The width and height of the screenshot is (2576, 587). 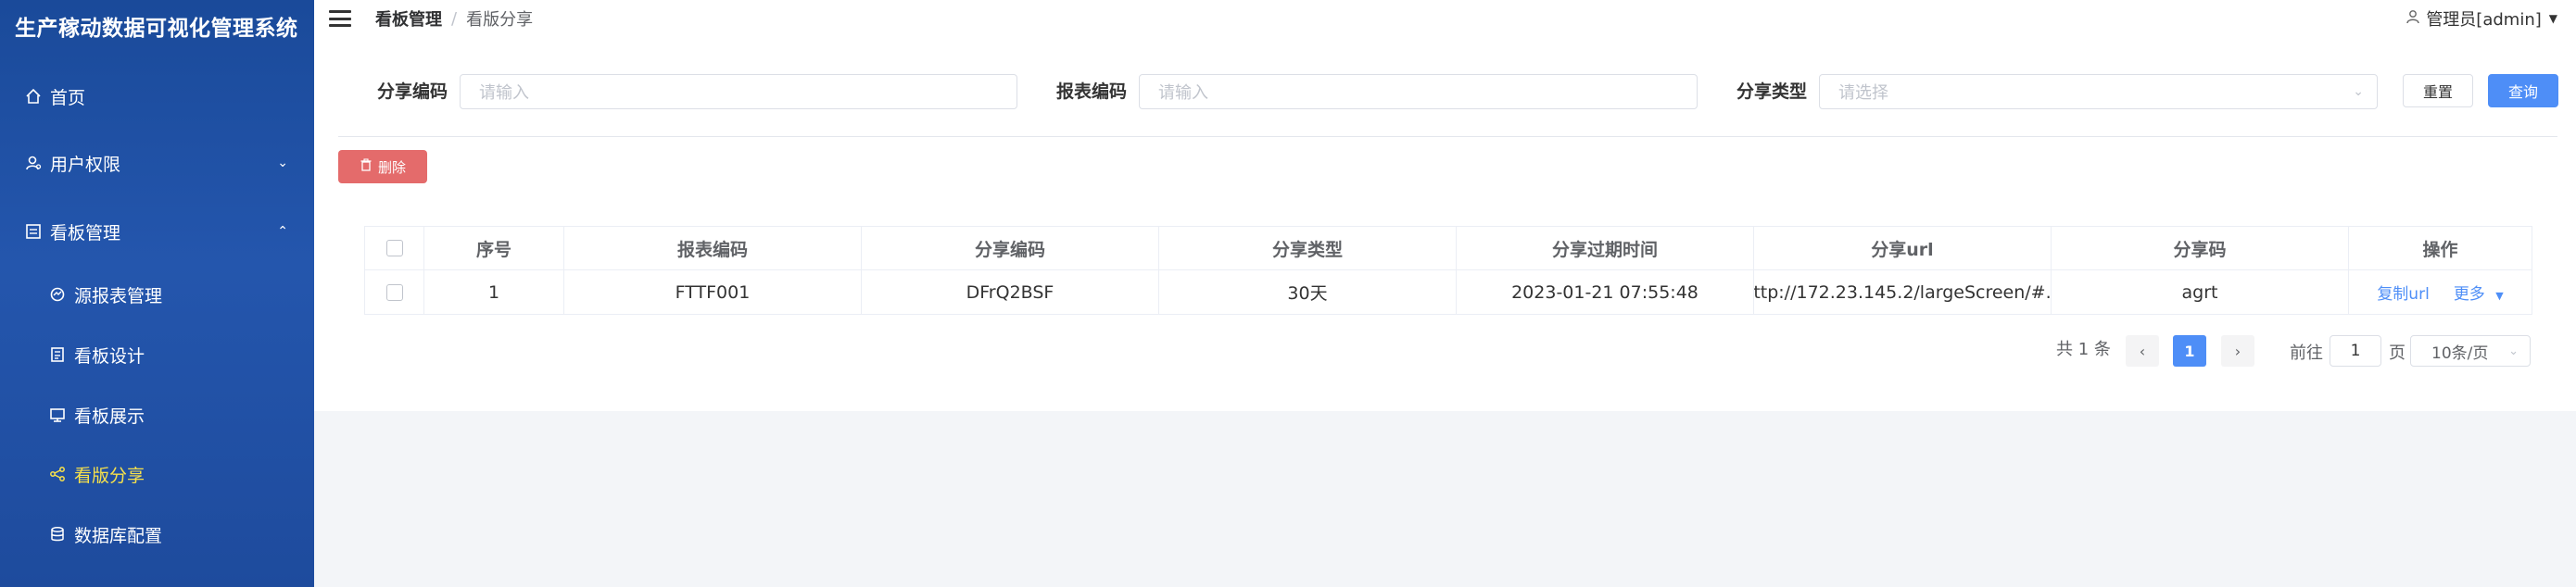 What do you see at coordinates (1183, 93) in the screenshot?
I see `report-code-placeholder: 请输入` at bounding box center [1183, 93].